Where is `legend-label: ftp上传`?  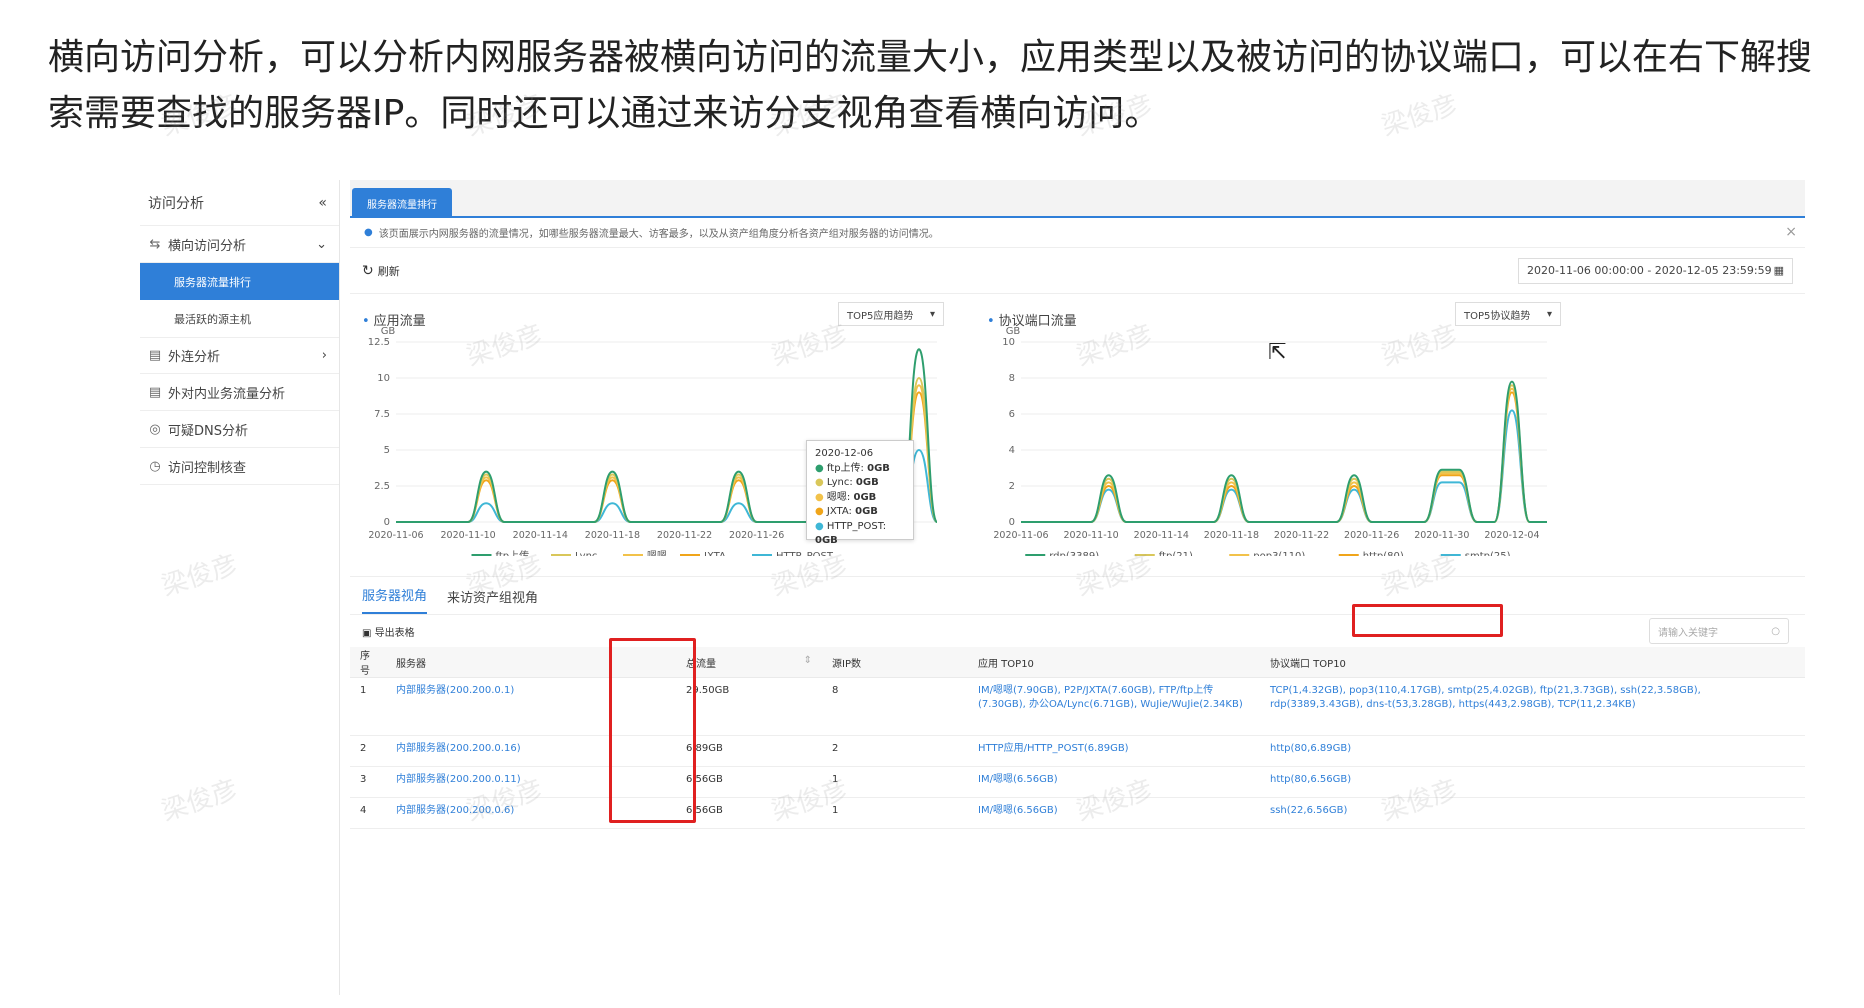 legend-label: ftp上传 is located at coordinates (513, 553).